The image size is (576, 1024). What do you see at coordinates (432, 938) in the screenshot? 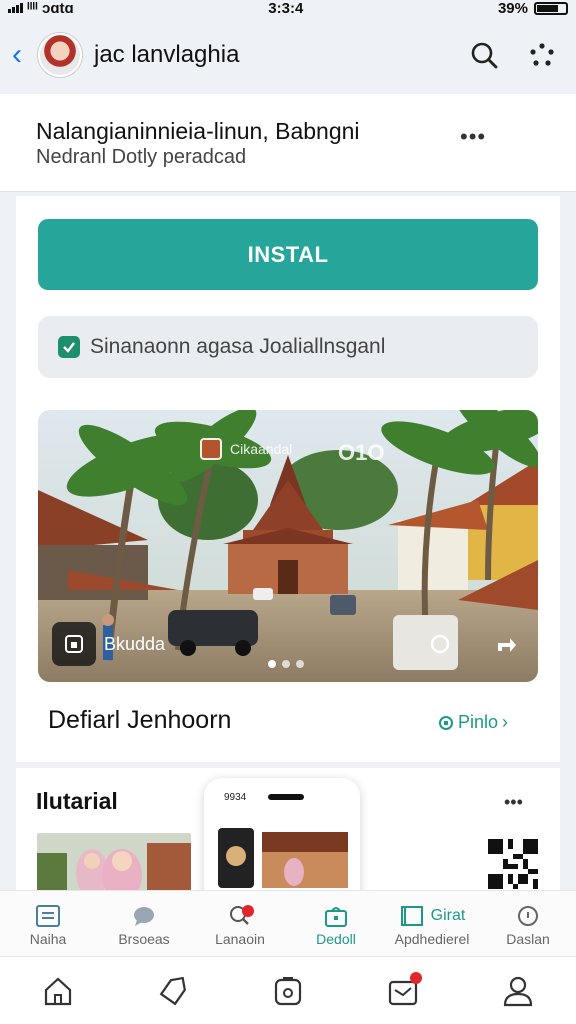
I see `tab-label: Apdhedierel` at bounding box center [432, 938].